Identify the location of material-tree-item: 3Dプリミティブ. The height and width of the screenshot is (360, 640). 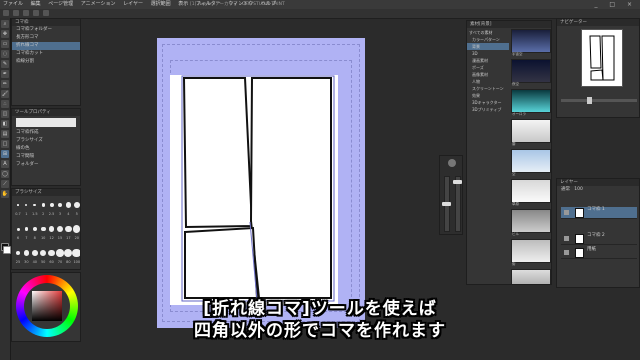
(488, 109).